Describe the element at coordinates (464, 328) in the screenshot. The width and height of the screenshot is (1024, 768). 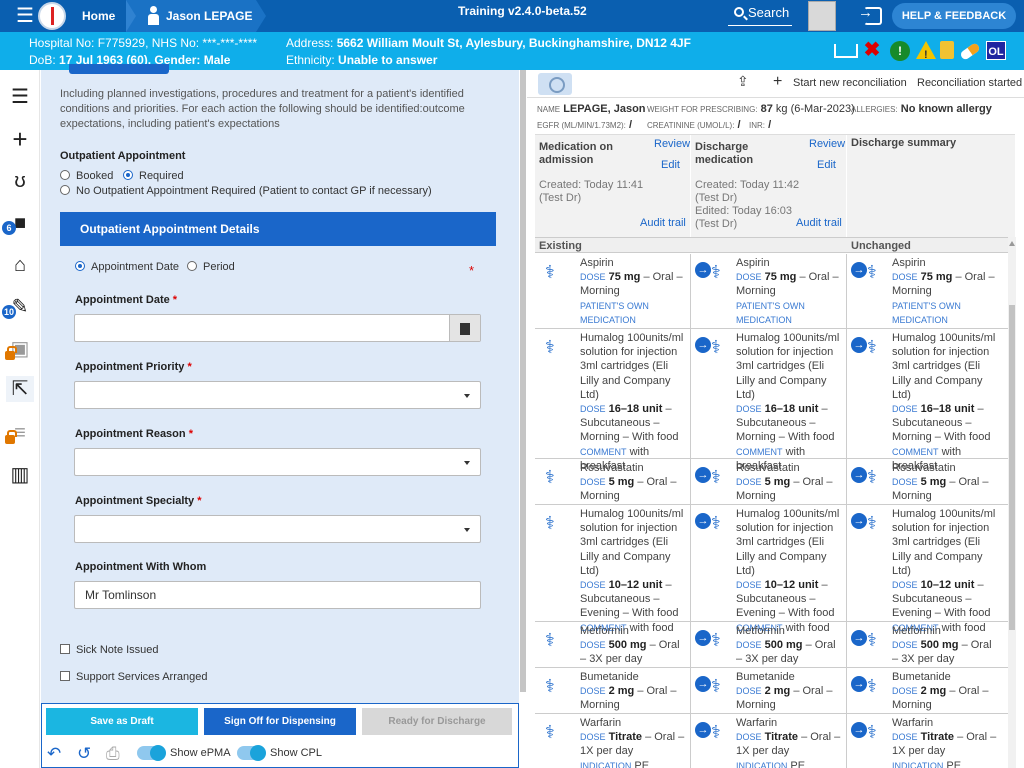
I see `calendar-icon` at that location.